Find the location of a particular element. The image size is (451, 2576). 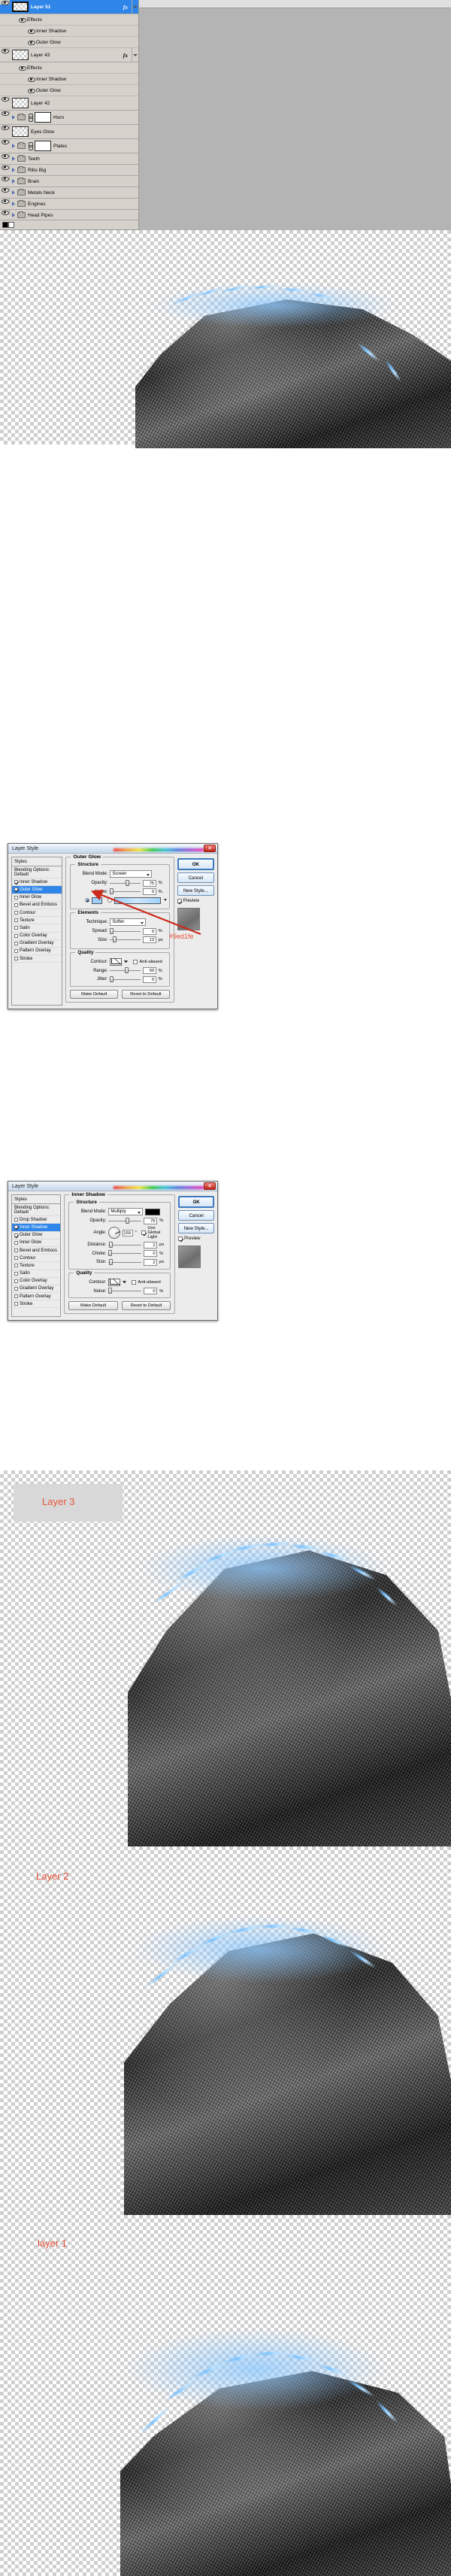

layer-row: Engines is located at coordinates (69, 205).